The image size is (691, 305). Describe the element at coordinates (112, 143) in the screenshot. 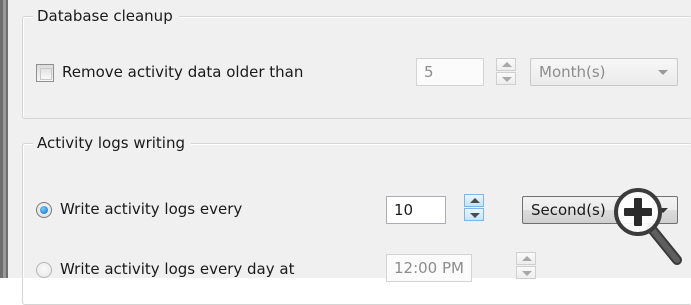

I see `activity-logs-title: Activity logs writing` at that location.